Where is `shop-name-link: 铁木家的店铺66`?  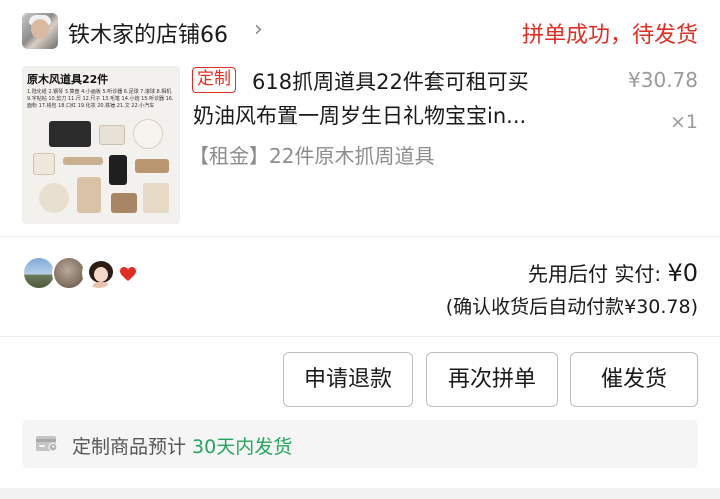 shop-name-link: 铁木家的店铺66 is located at coordinates (148, 33).